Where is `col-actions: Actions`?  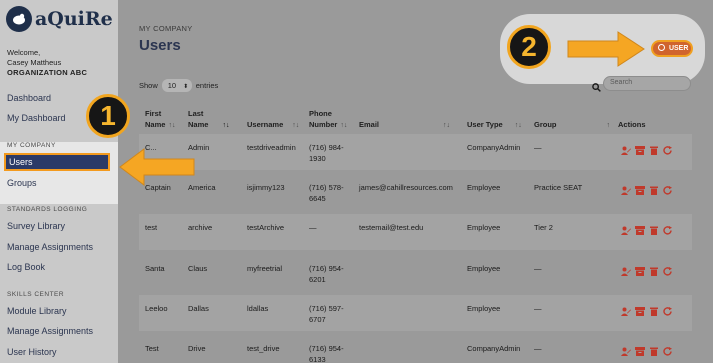 col-actions: Actions is located at coordinates (632, 124).